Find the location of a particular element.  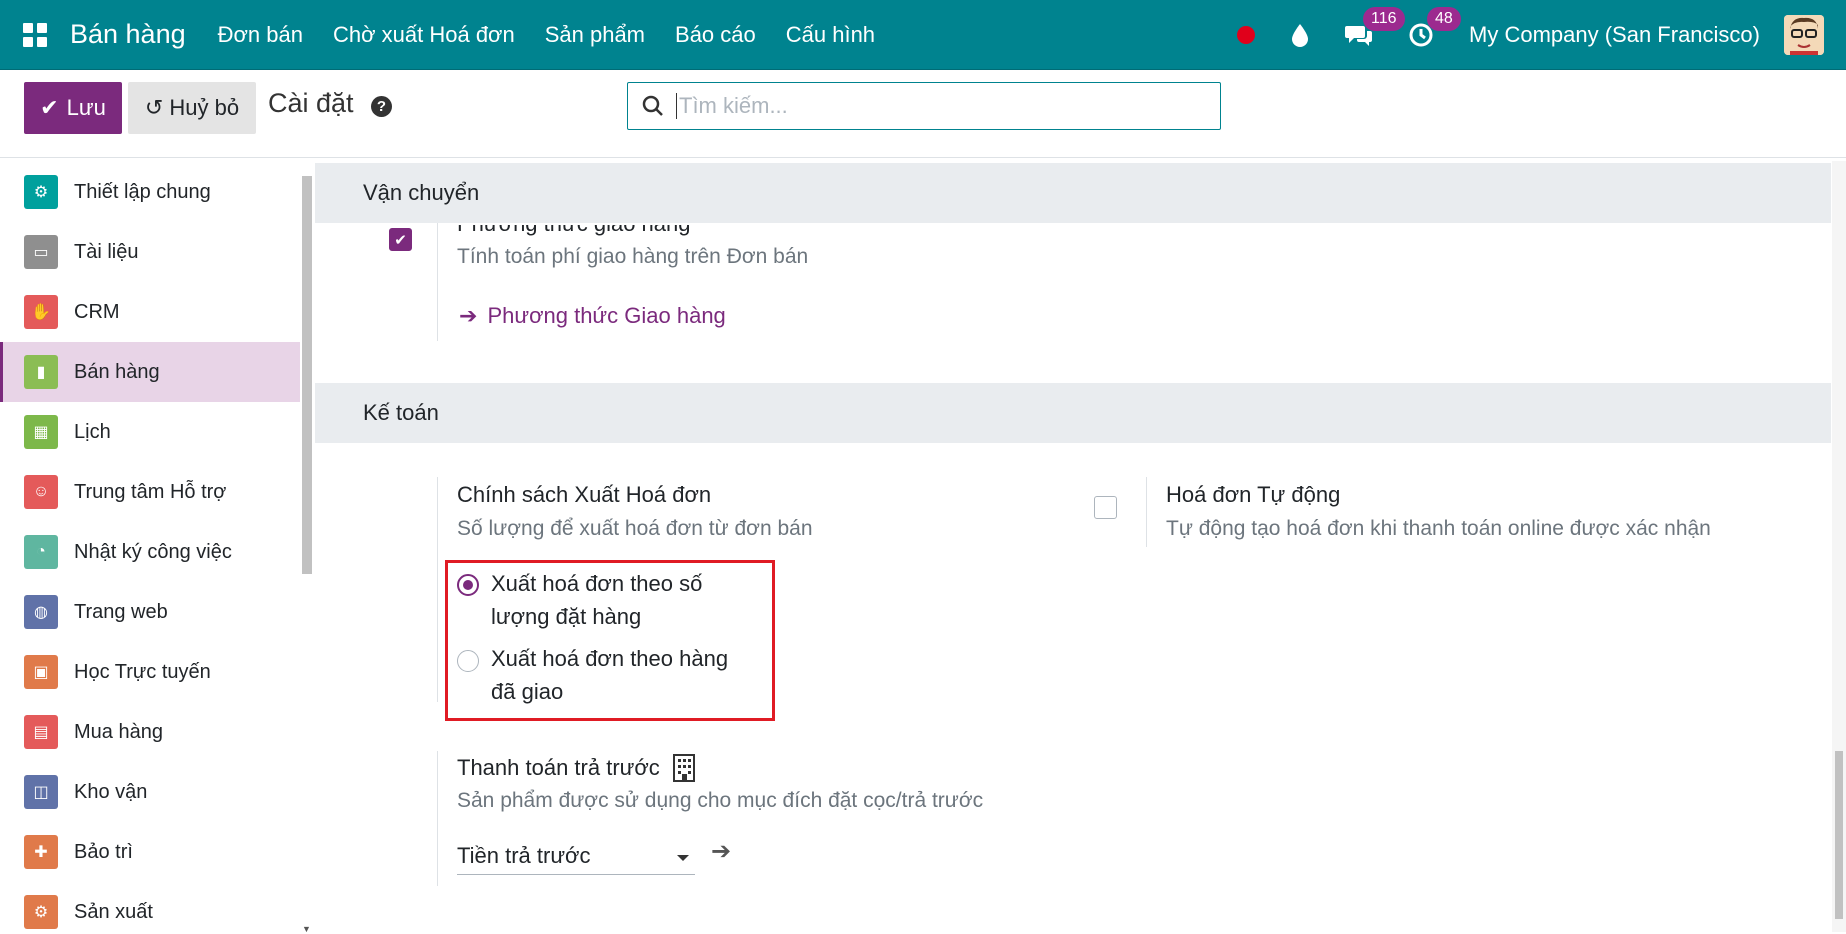

folder-icon: ▭ is located at coordinates (41, 252).